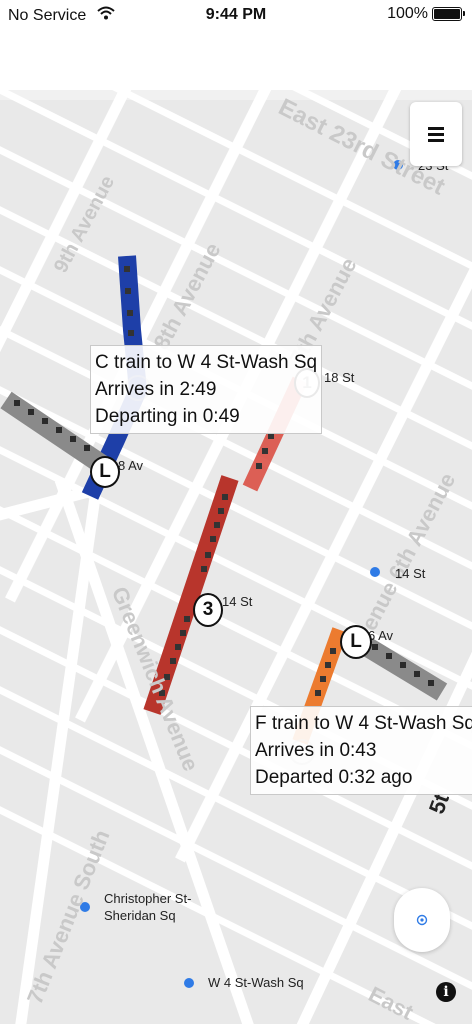 The height and width of the screenshot is (1024, 472). What do you see at coordinates (339, 377) in the screenshot?
I see `station-label-18-st: 18 St` at bounding box center [339, 377].